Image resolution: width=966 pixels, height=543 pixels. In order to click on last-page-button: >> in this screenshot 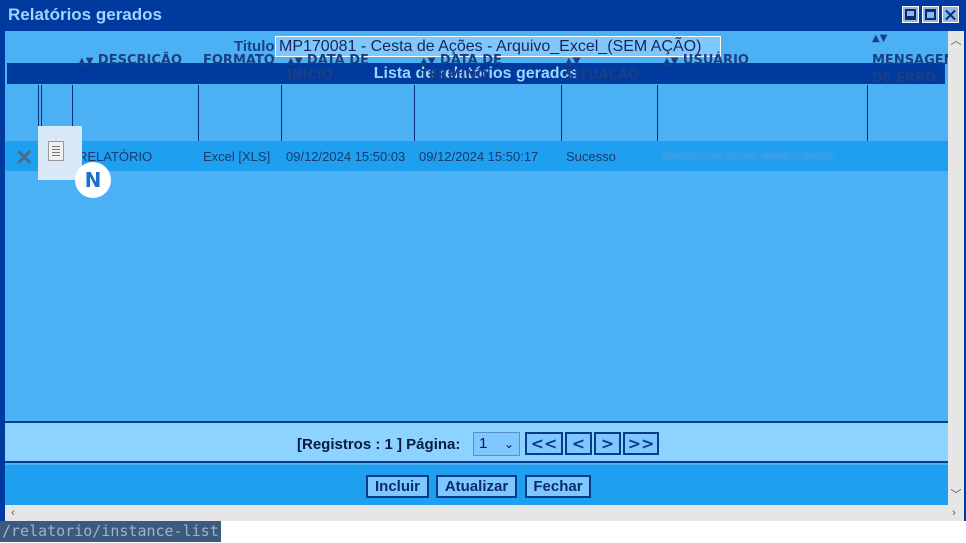, I will do `click(641, 443)`.